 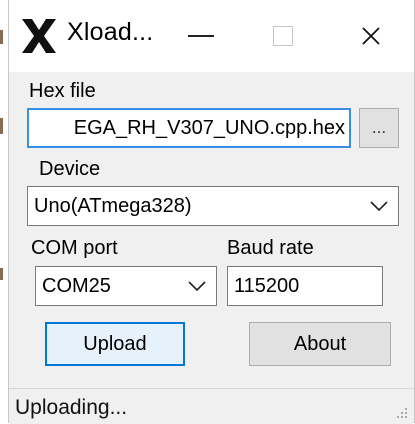 I want to click on upload-button: Upload, so click(x=115, y=344).